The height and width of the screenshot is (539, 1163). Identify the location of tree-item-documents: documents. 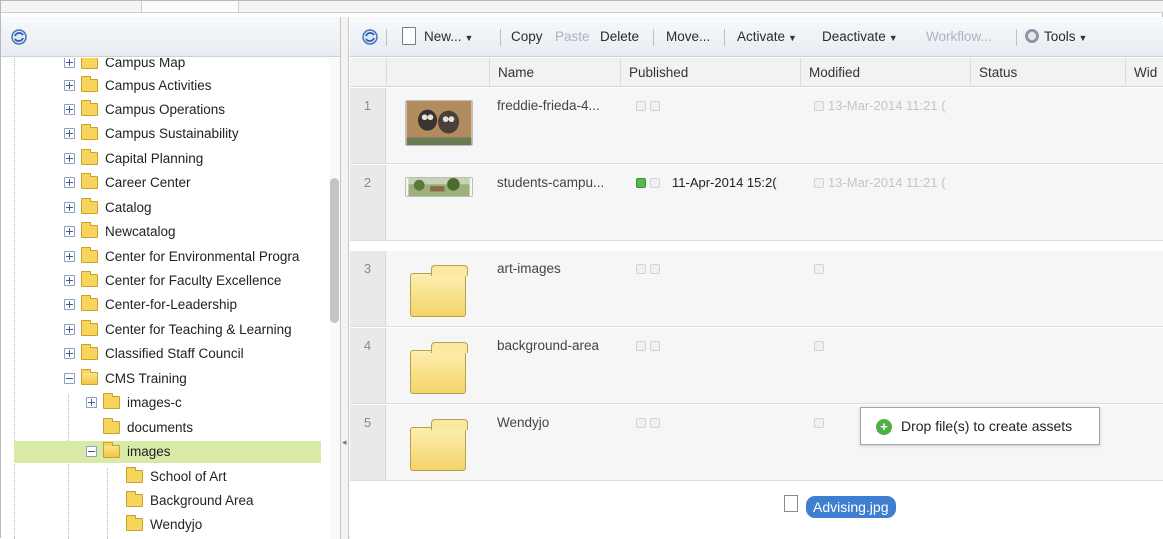
(165, 428).